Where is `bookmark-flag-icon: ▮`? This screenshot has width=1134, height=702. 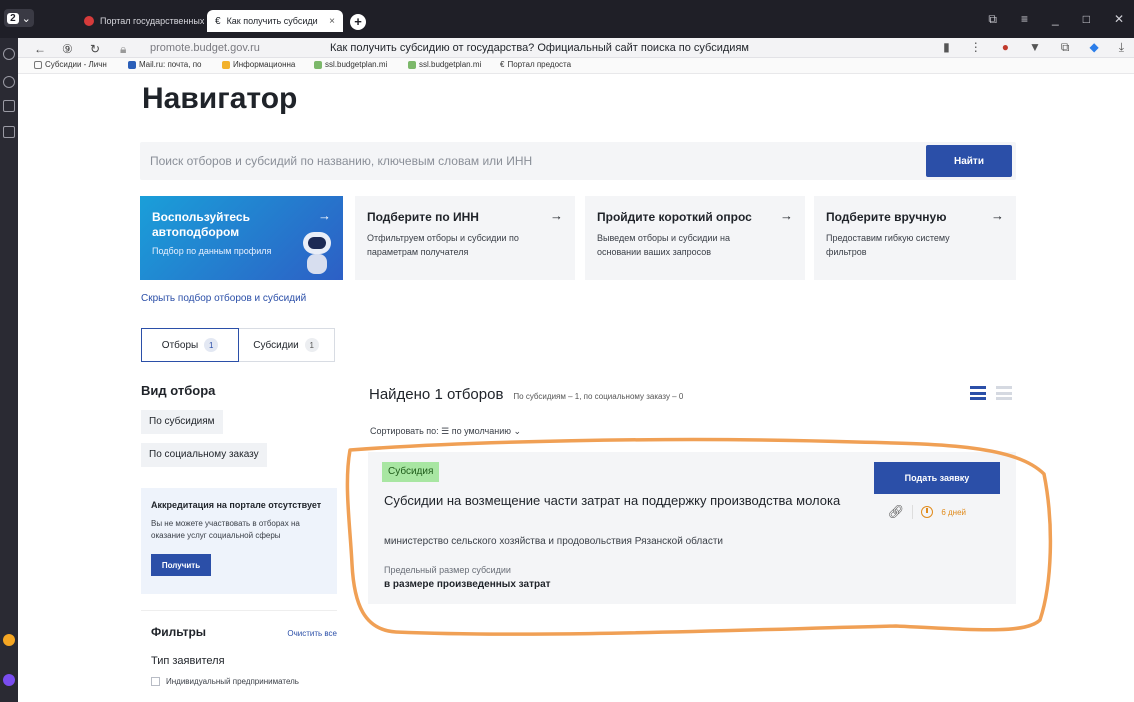 bookmark-flag-icon: ▮ is located at coordinates (946, 47).